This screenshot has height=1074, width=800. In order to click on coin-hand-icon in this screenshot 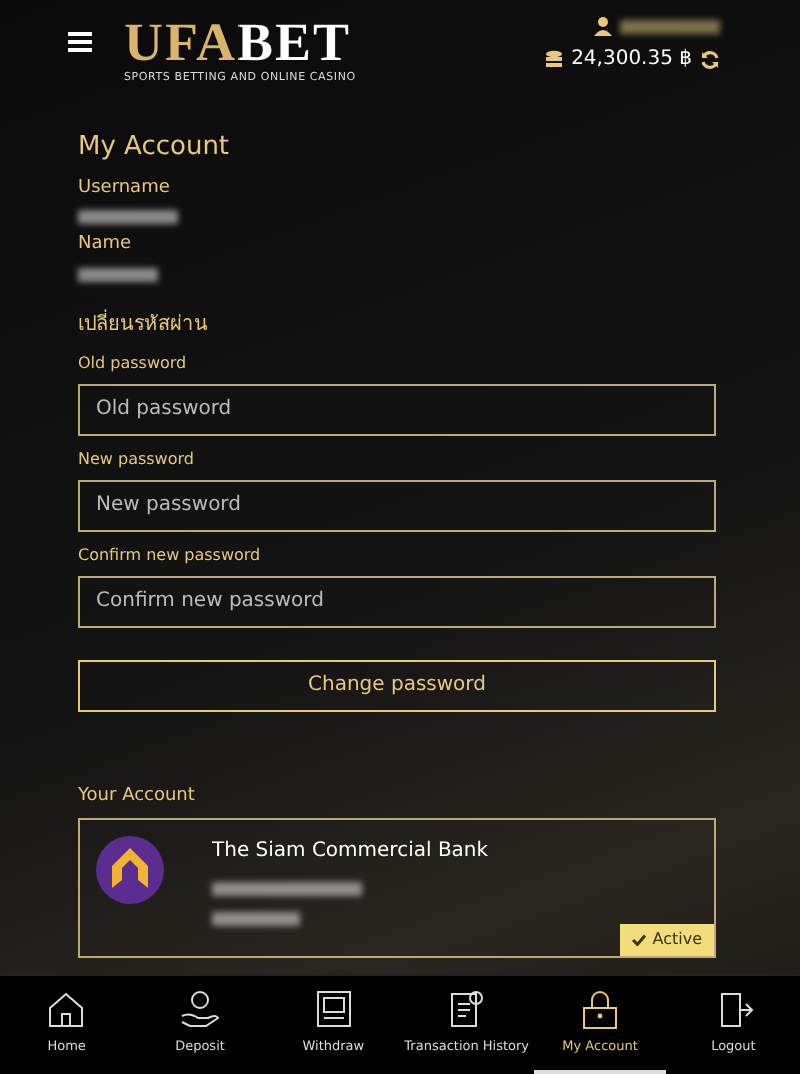, I will do `click(200, 1010)`.